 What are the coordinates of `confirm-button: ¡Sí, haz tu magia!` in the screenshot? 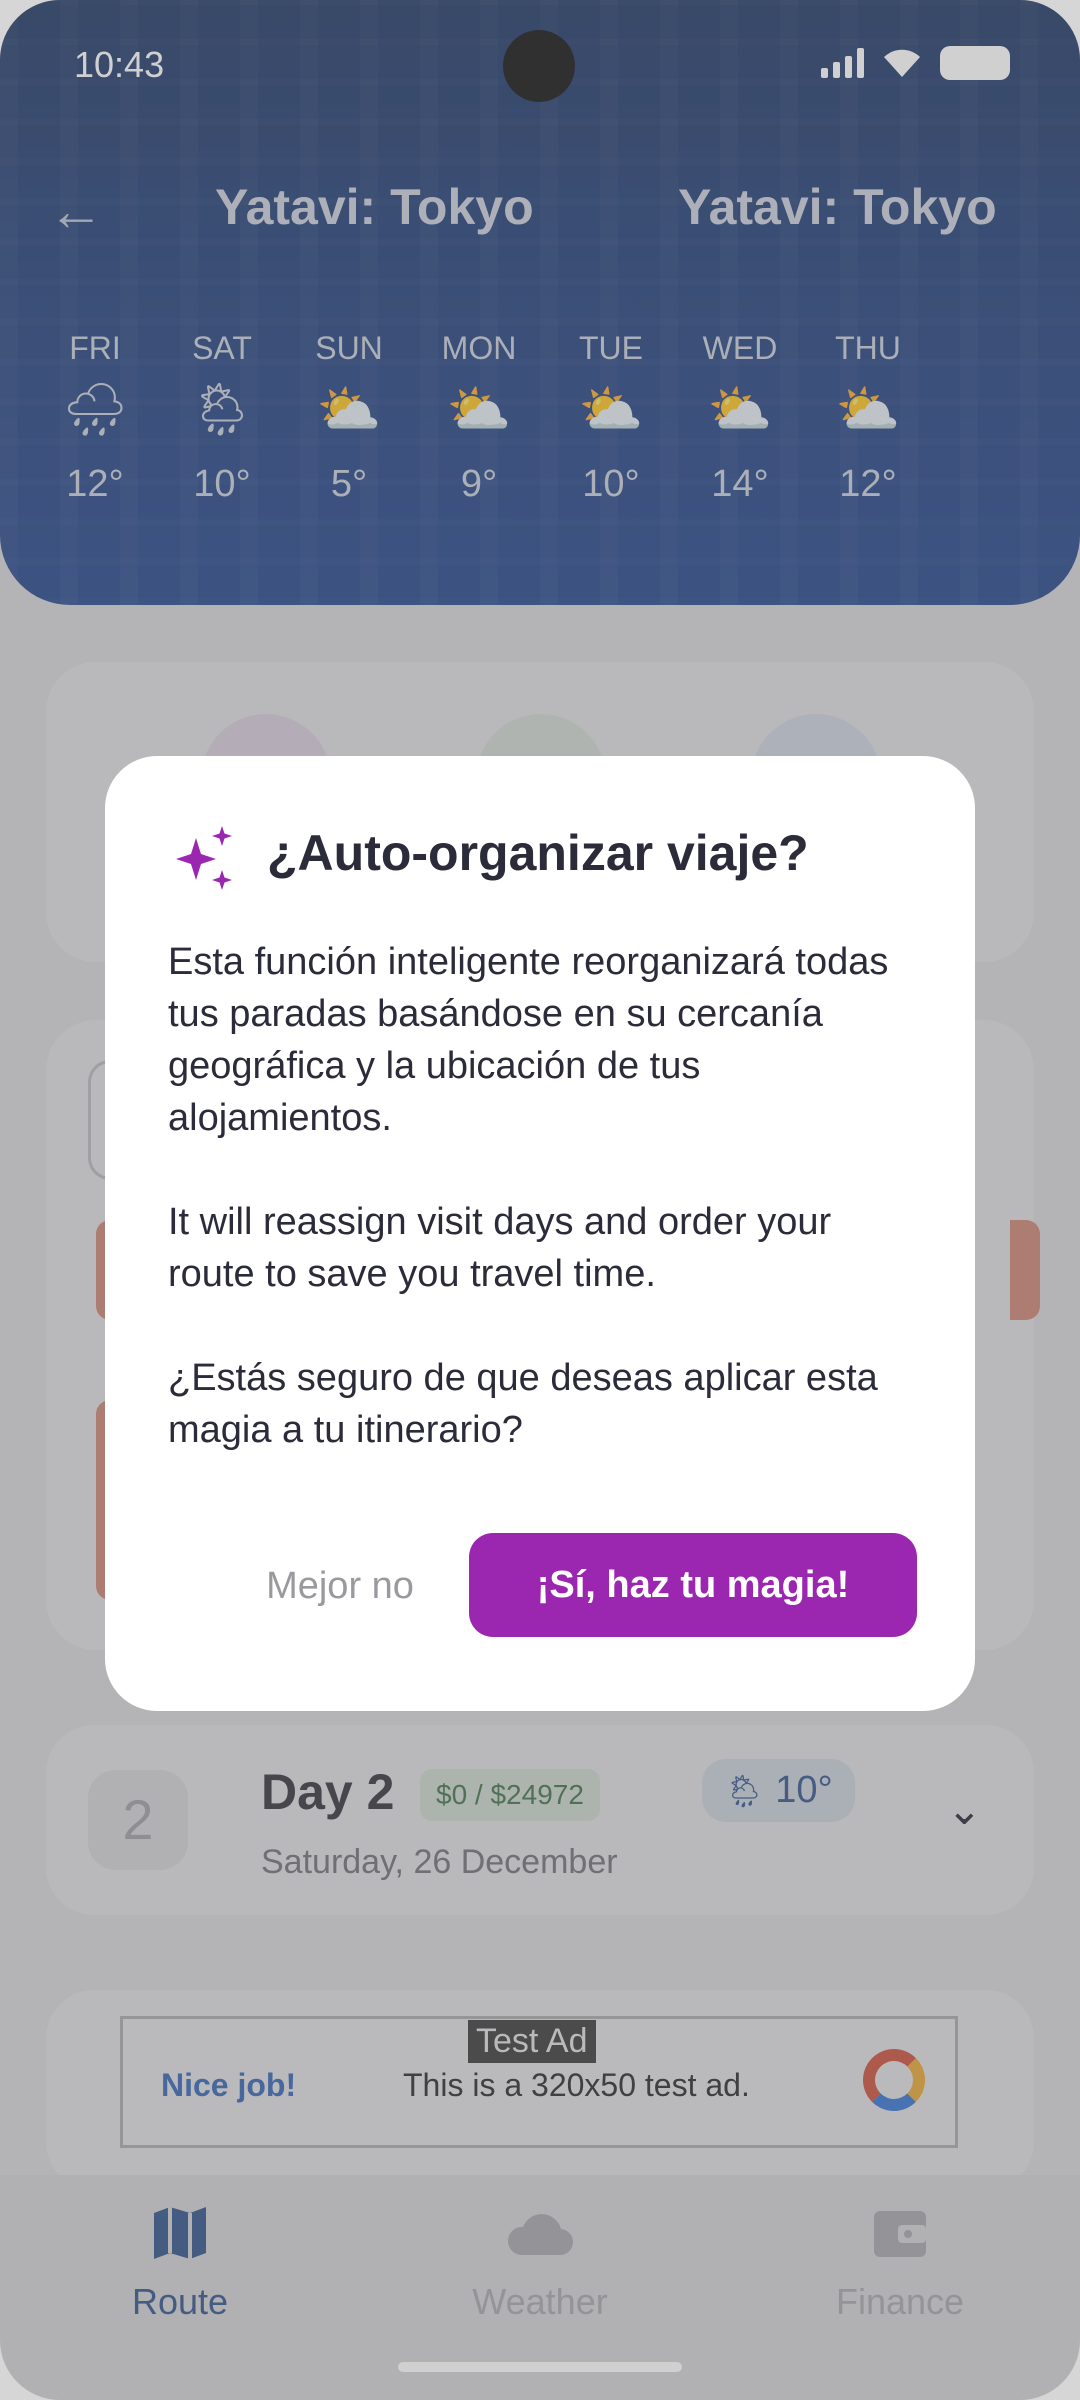 It's located at (693, 1585).